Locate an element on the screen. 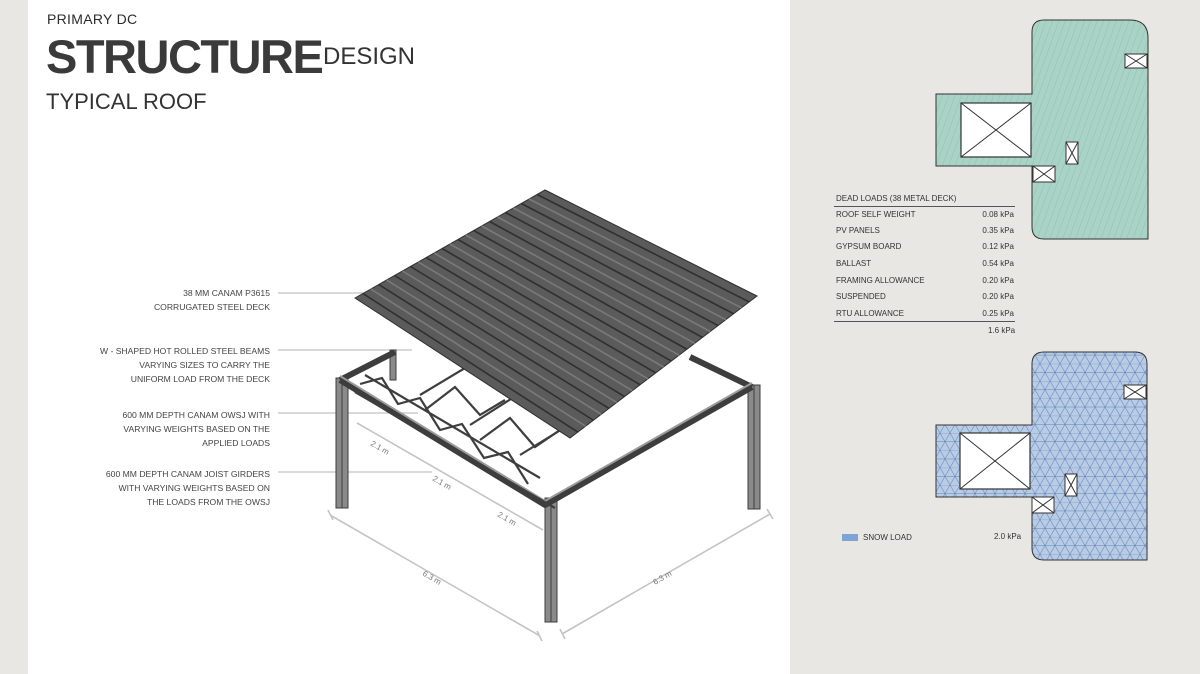  snow-load-plan is located at coordinates (1041, 456).